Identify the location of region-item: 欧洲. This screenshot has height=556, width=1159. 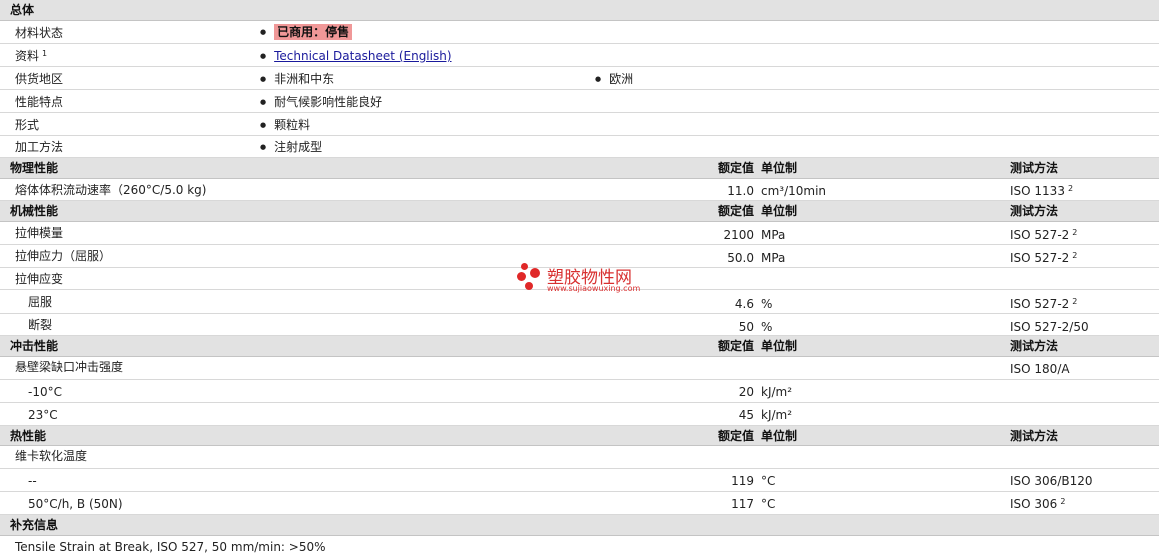
(614, 79).